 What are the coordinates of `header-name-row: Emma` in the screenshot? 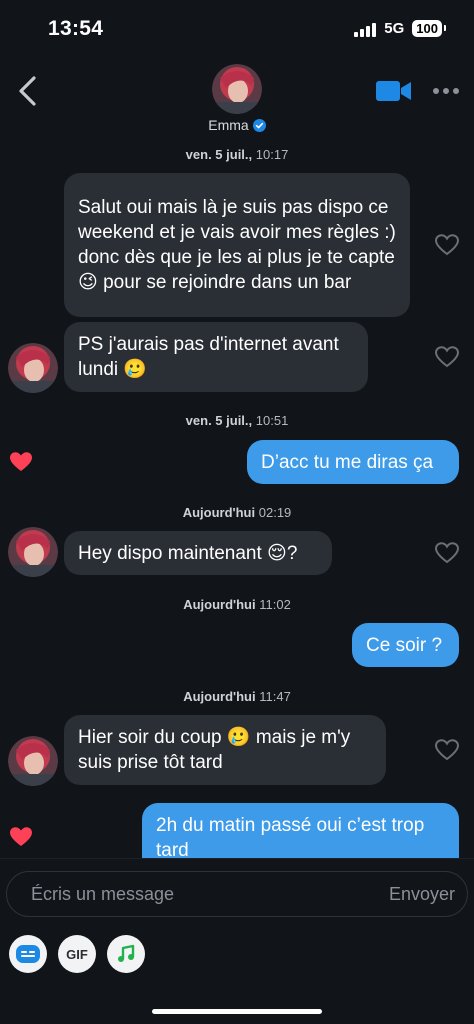 It's located at (237, 125).